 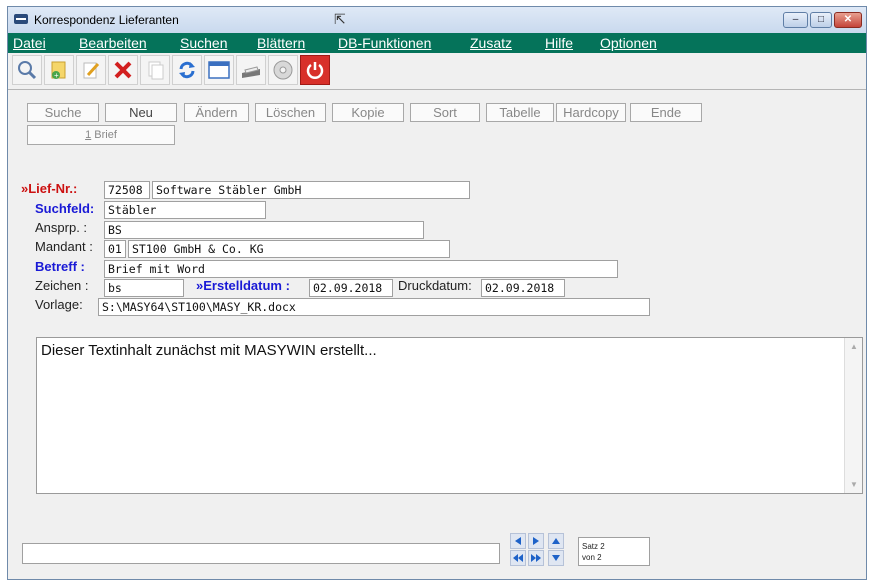 What do you see at coordinates (65, 208) in the screenshot?
I see `suchfeld-label: Suchfeld:` at bounding box center [65, 208].